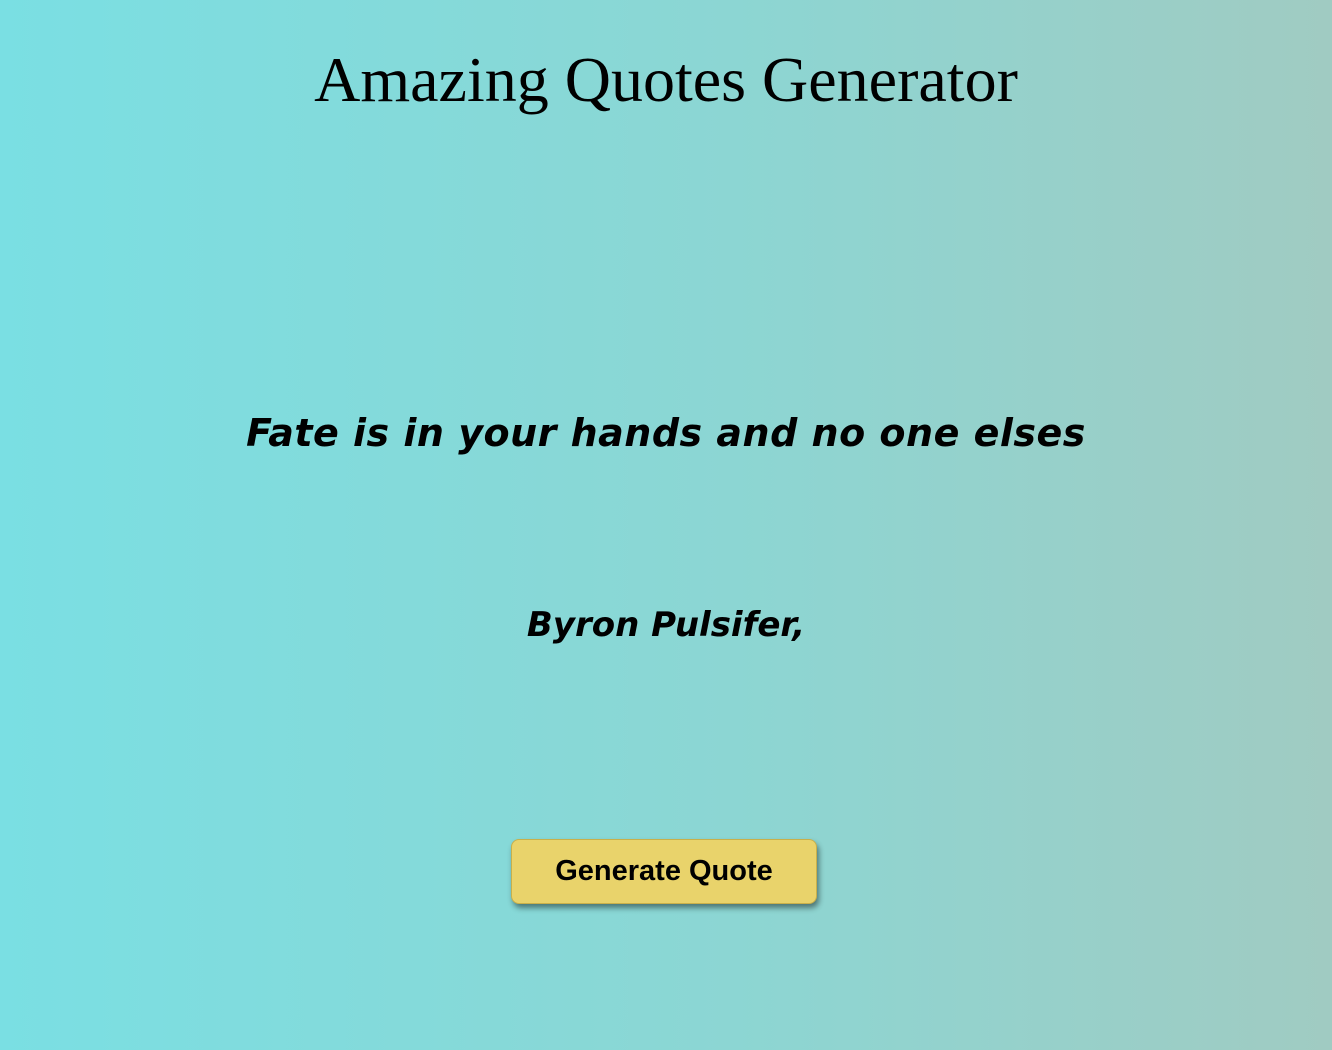 This screenshot has height=1050, width=1332. Describe the element at coordinates (666, 625) in the screenshot. I see `quote-author: Byron Pulsifer,` at that location.